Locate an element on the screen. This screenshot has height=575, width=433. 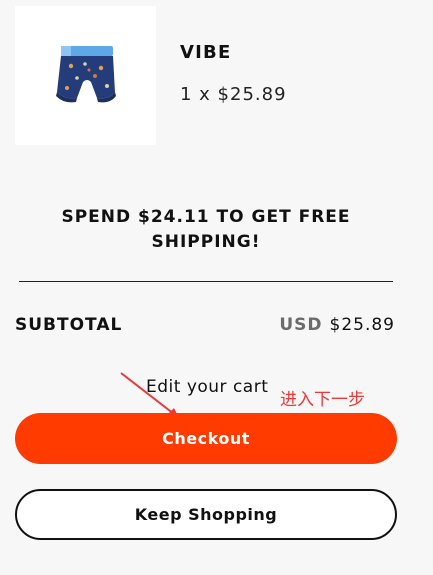
product-quantity-price: 1 x $25.89 is located at coordinates (233, 94).